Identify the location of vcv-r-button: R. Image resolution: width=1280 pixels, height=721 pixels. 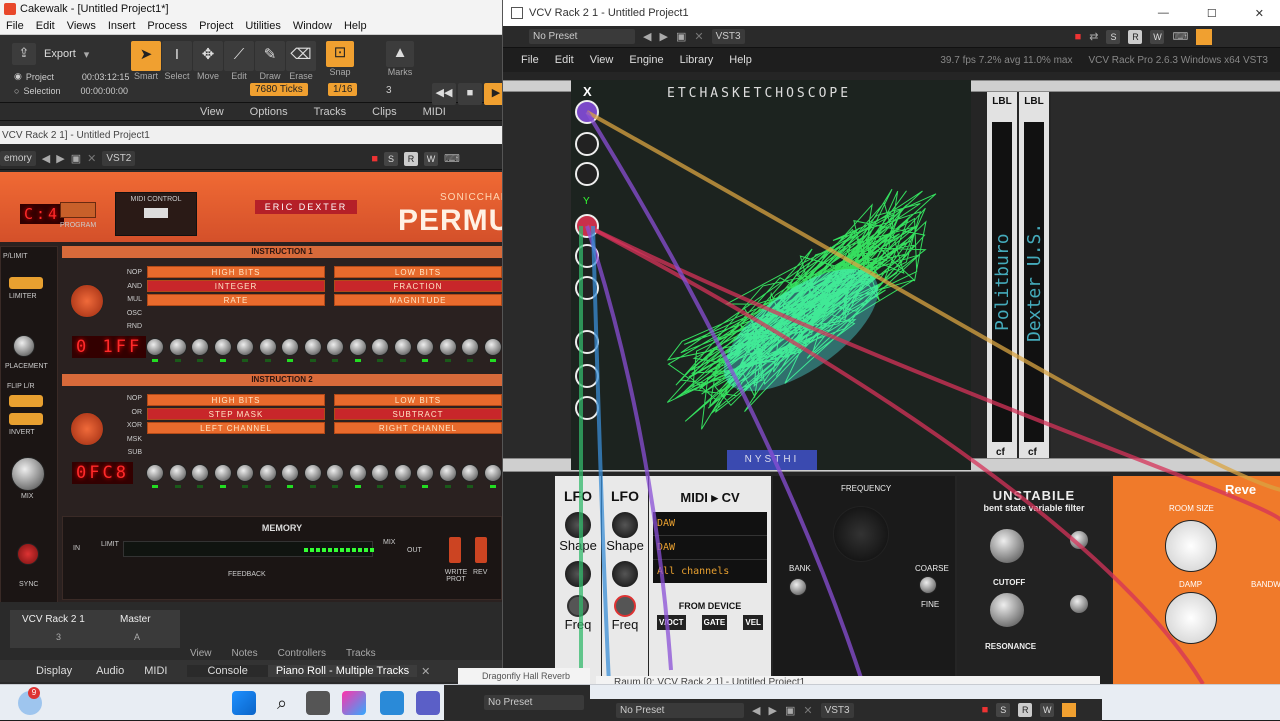
(1135, 36).